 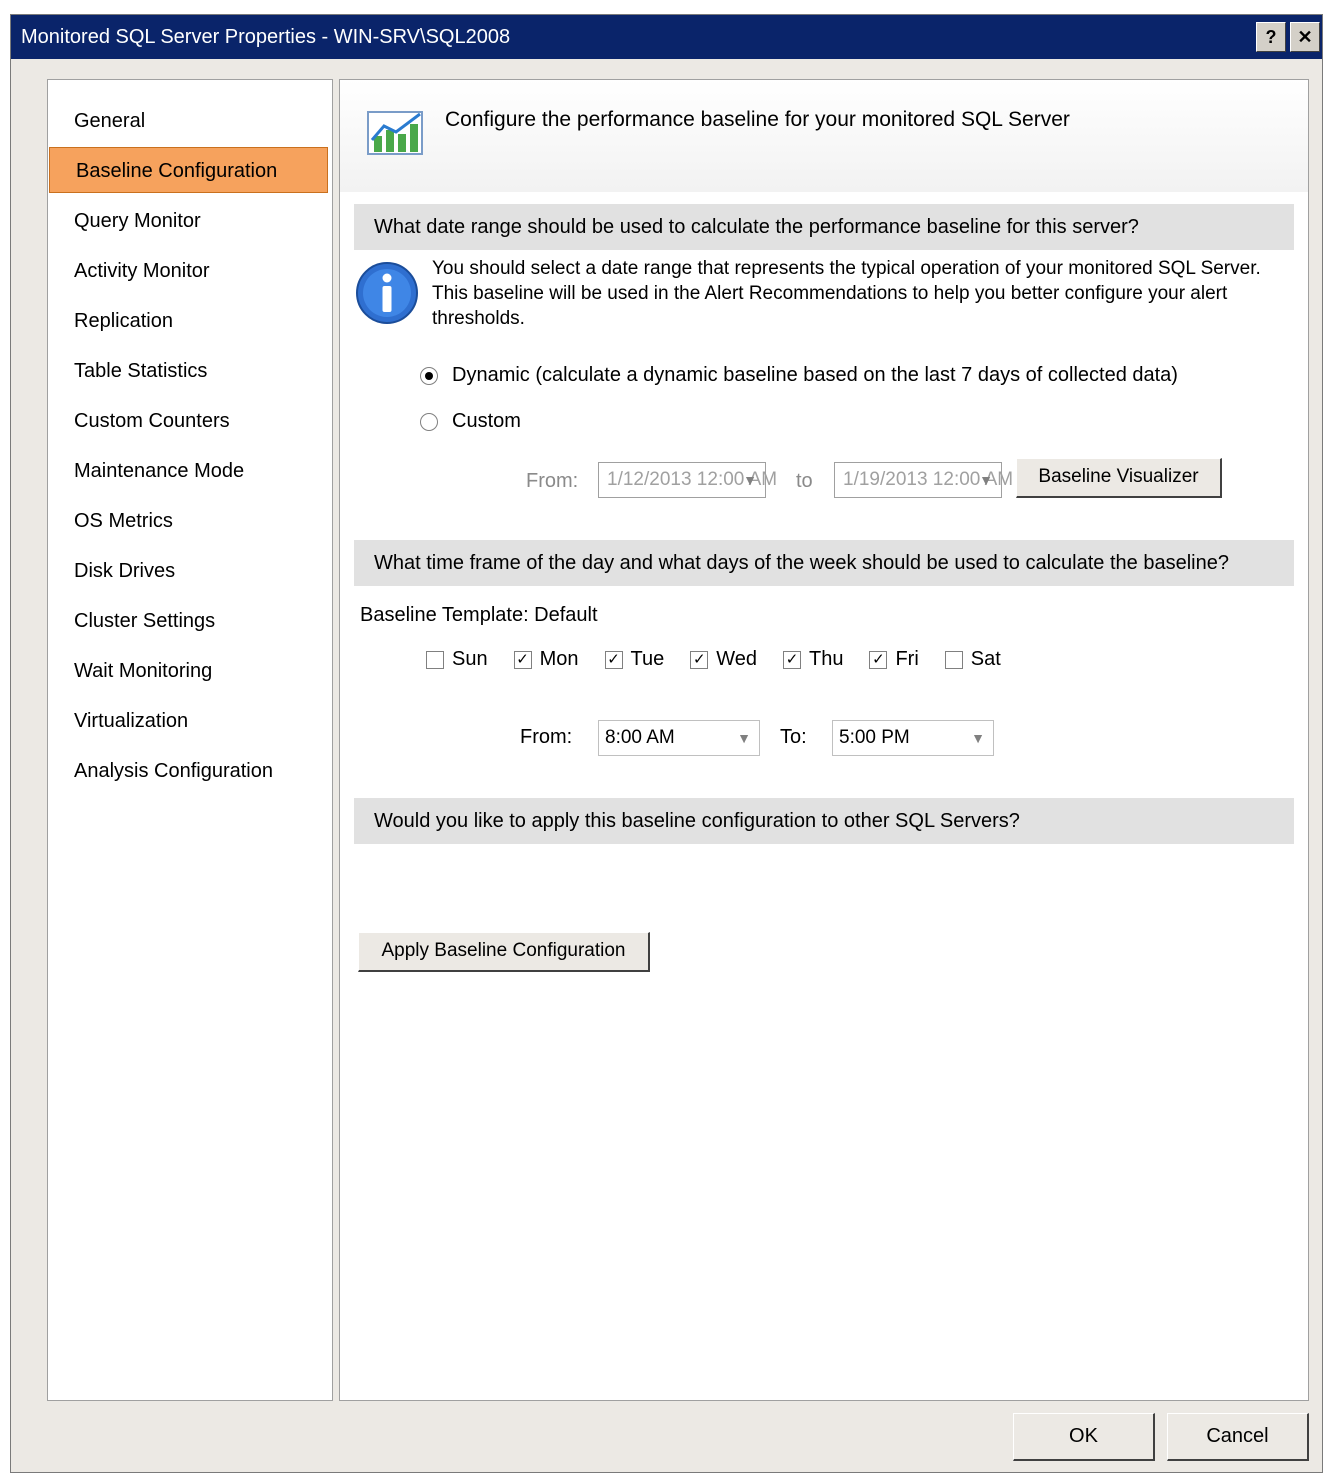 What do you see at coordinates (190, 121) in the screenshot?
I see `sidebar-item-general: General` at bounding box center [190, 121].